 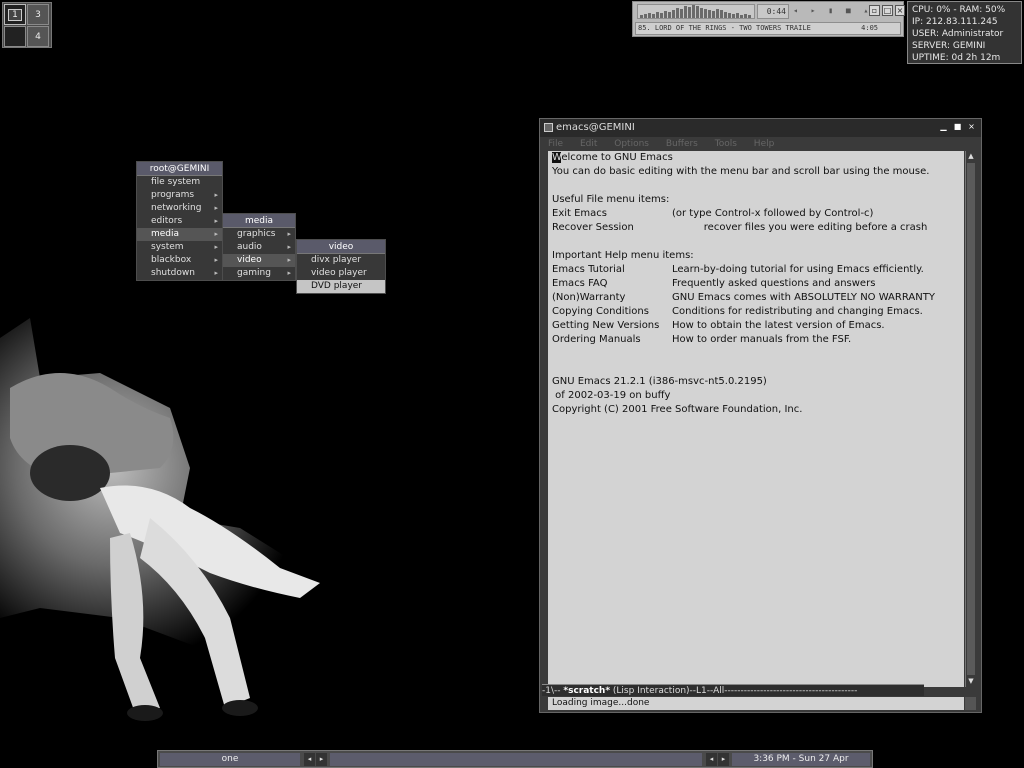 I want to click on menu-item-shutdown: shutdown ▸, so click(x=179, y=273).